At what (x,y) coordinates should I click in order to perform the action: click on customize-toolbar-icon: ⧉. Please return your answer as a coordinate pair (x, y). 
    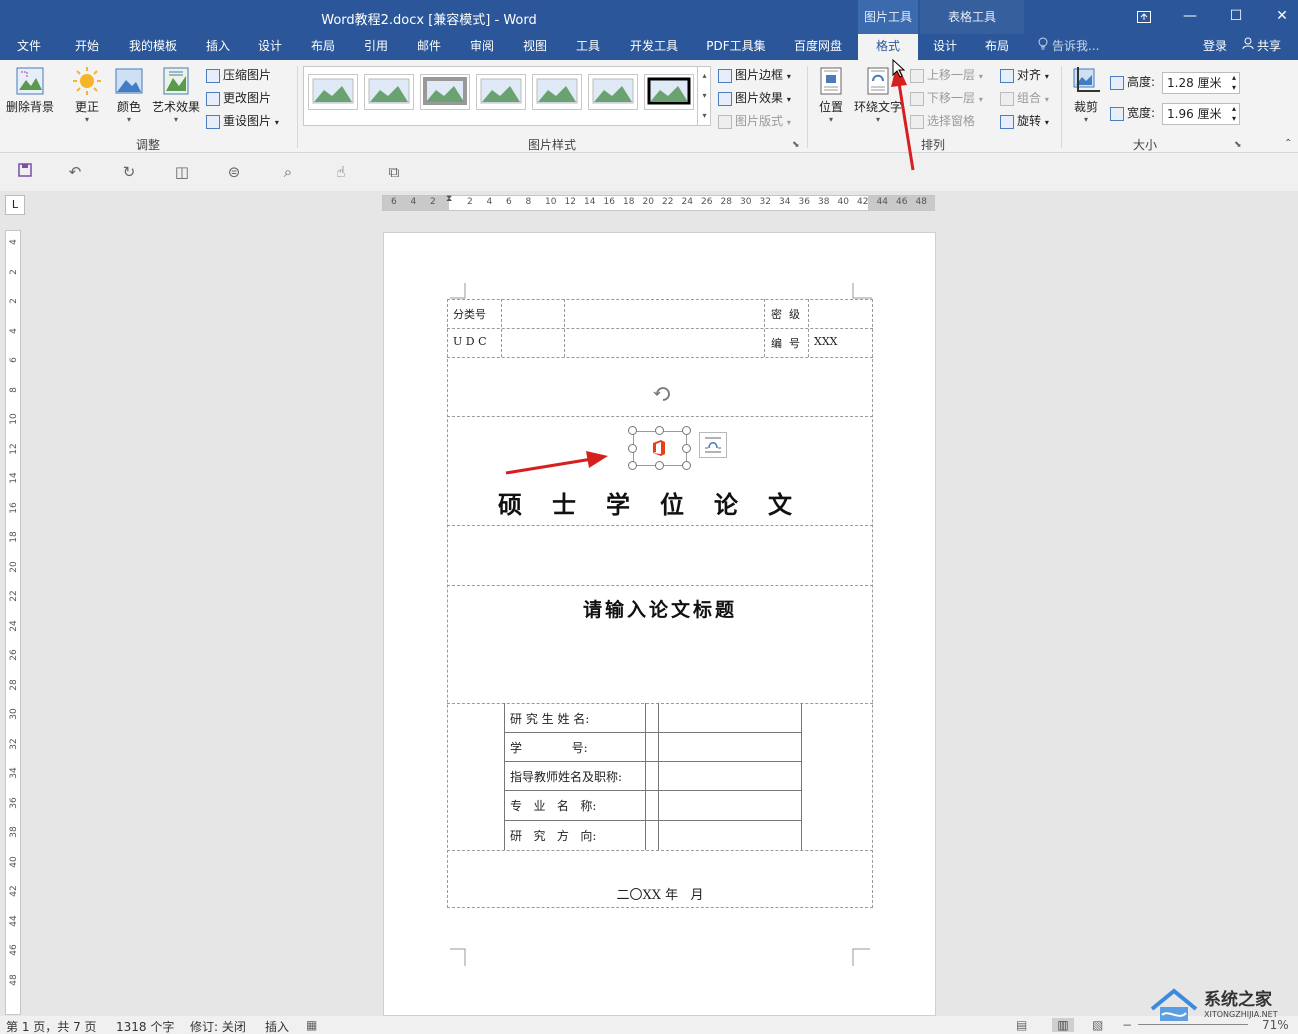
    Looking at the image, I should click on (394, 172).